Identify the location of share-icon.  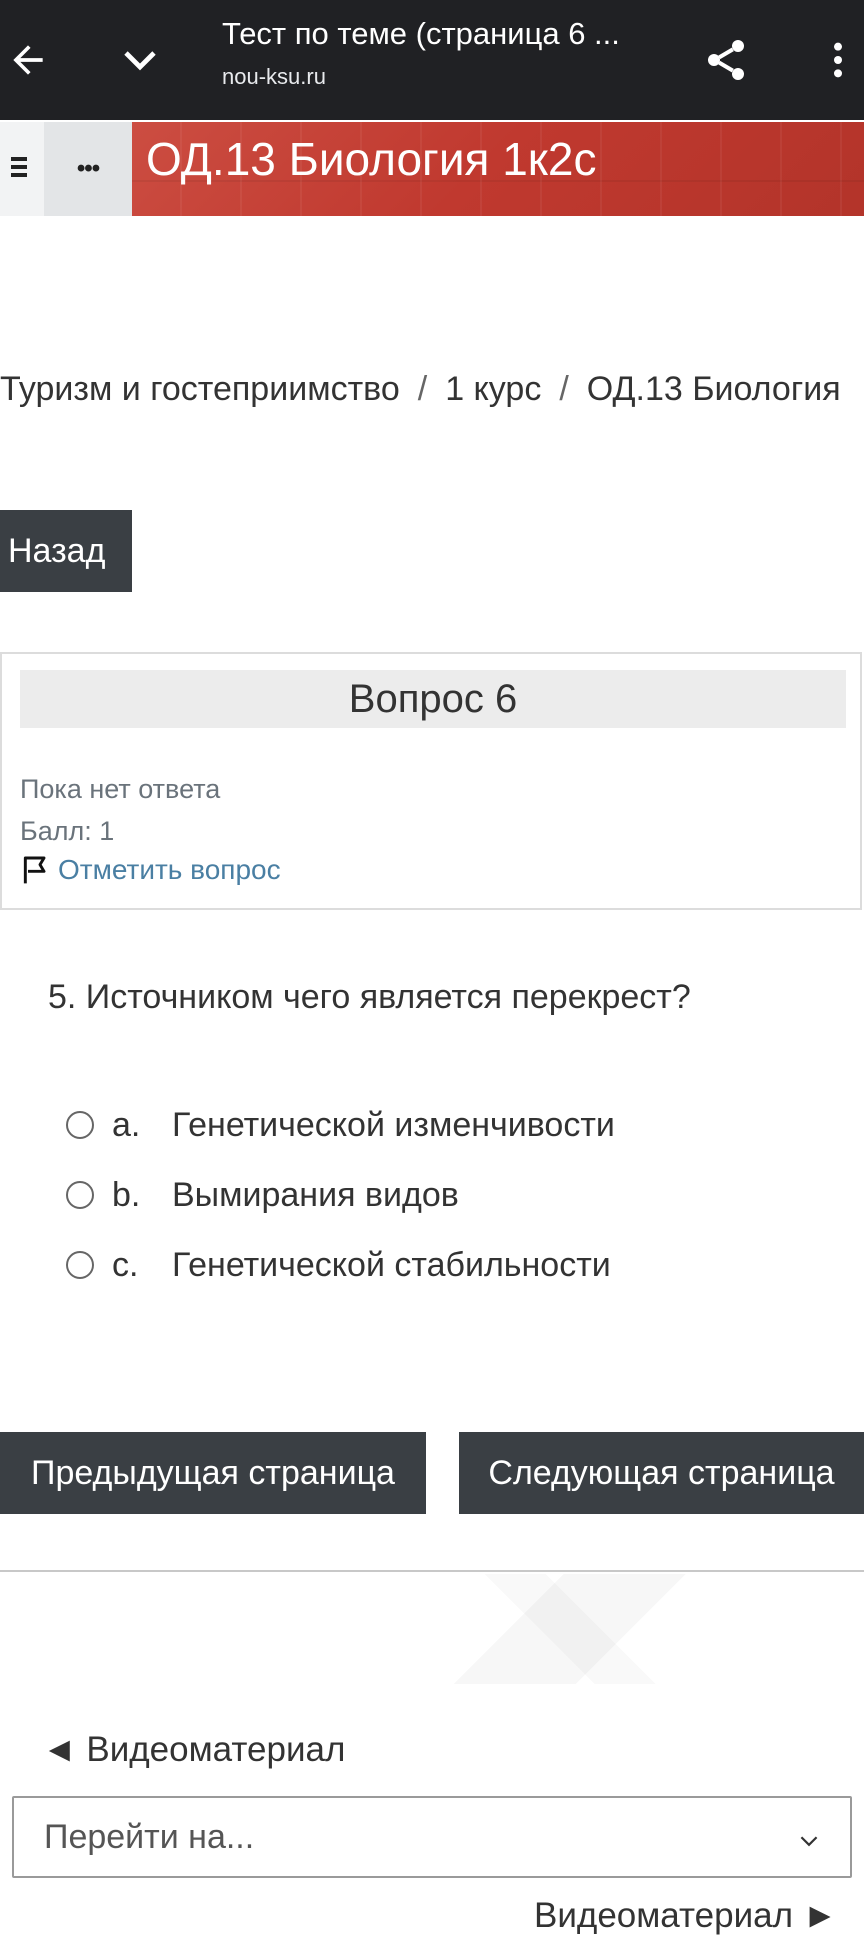
(726, 60).